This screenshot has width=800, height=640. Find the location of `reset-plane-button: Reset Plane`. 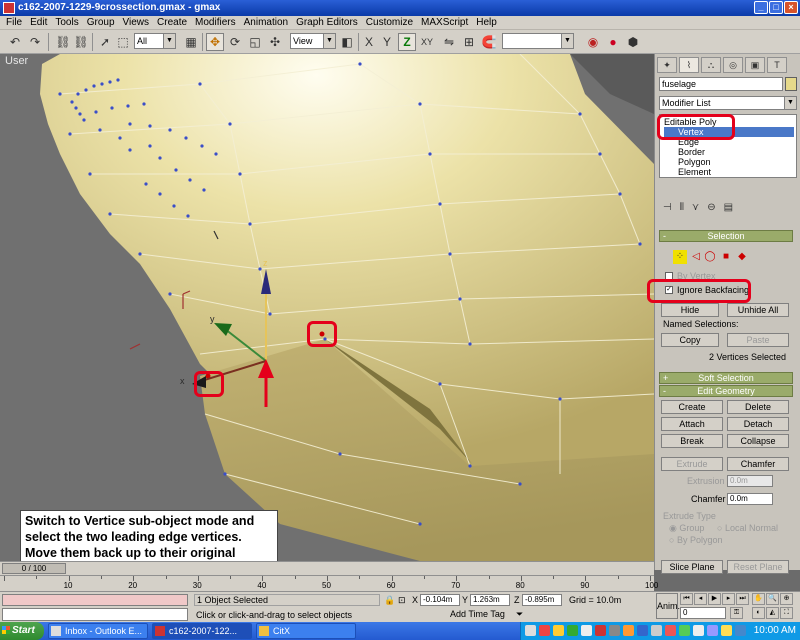

reset-plane-button: Reset Plane is located at coordinates (758, 567).